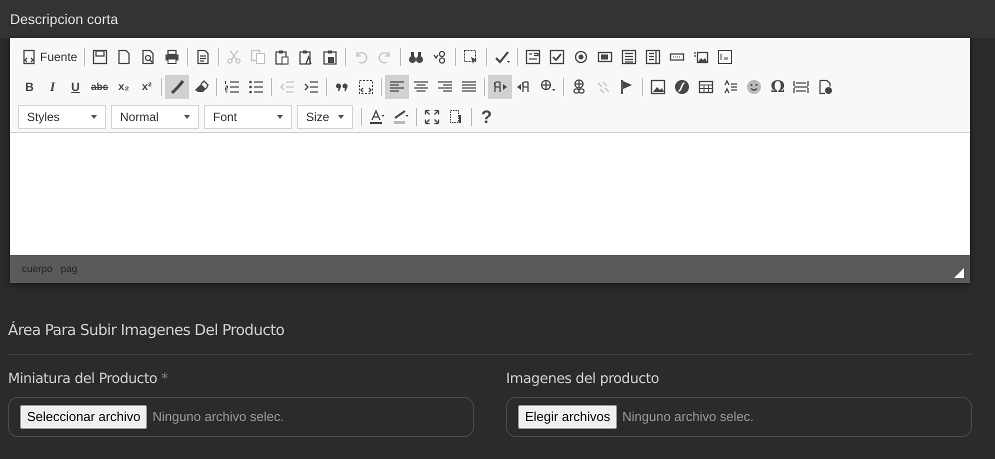  Describe the element at coordinates (29, 87) in the screenshot. I see `bold-button: B` at that location.